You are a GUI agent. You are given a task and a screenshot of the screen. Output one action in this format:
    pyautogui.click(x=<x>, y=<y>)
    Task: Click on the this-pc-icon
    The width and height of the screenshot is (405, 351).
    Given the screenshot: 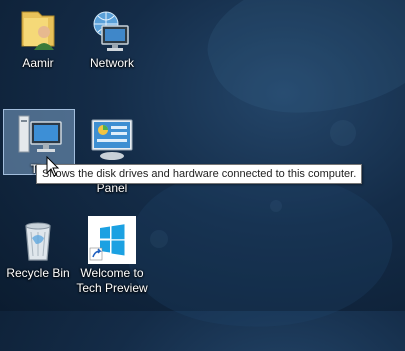 What is the action you would take?
    pyautogui.click(x=39, y=136)
    